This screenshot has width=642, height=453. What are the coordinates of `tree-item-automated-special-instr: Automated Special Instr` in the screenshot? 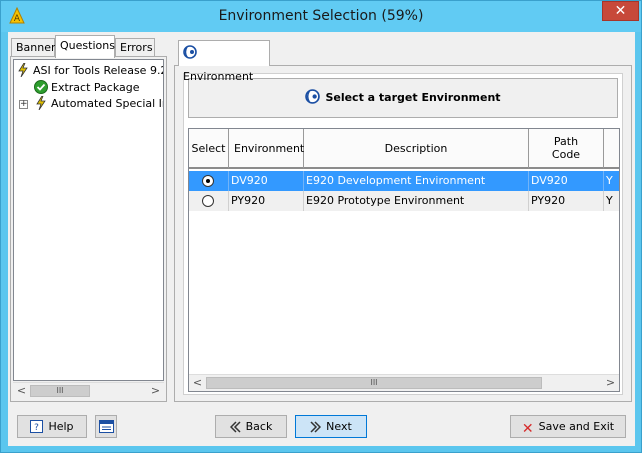 It's located at (98, 104).